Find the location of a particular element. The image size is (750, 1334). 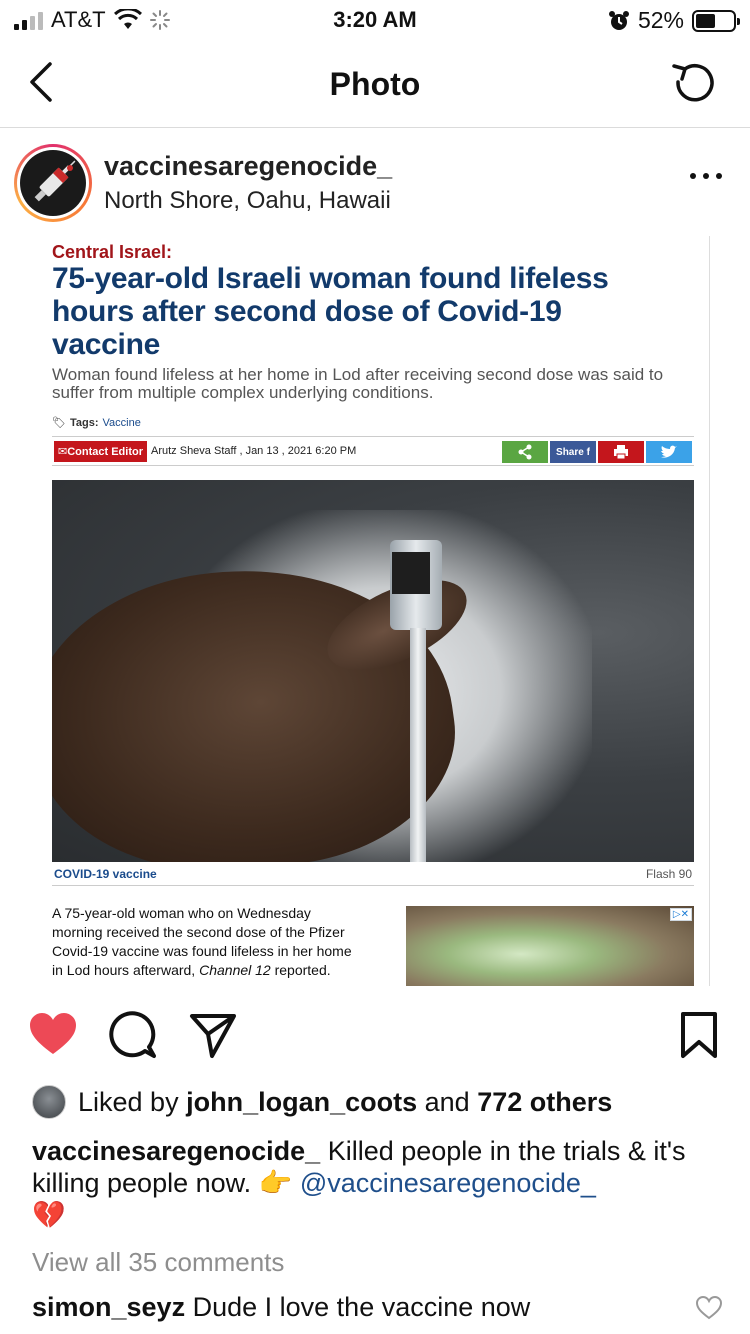

twitter-icon is located at coordinates (669, 452).